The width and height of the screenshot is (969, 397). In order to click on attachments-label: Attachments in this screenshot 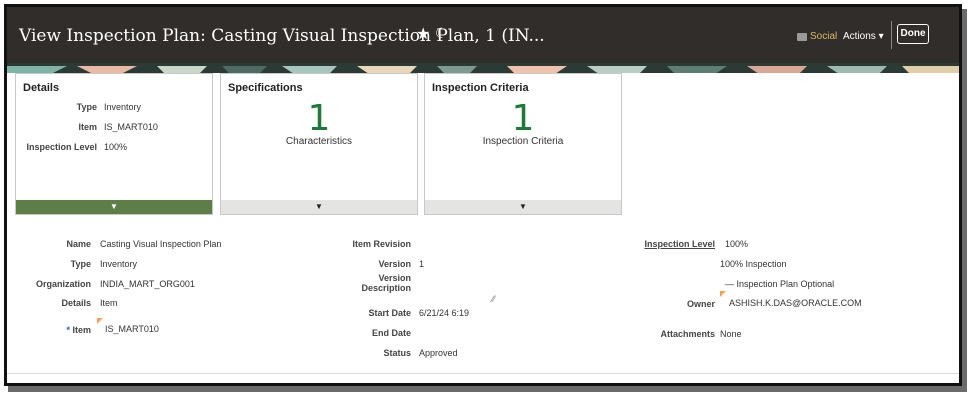, I will do `click(687, 334)`.